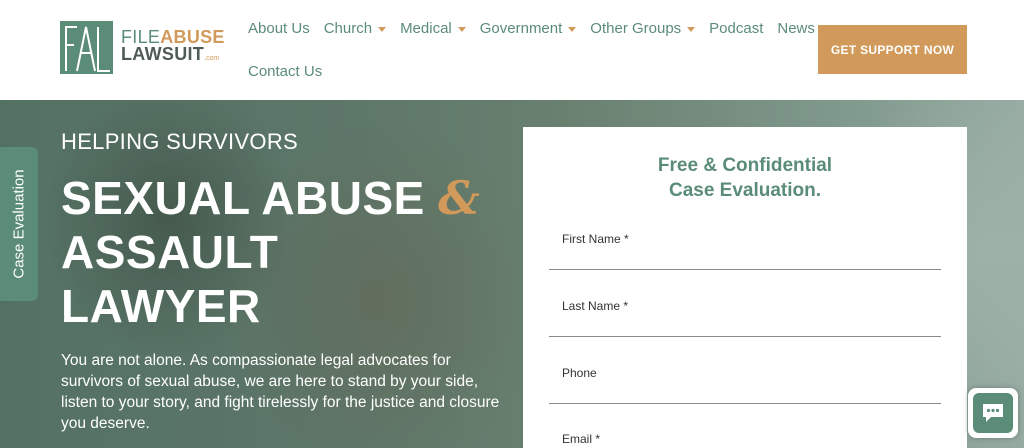 This screenshot has width=1024, height=448. Describe the element at coordinates (521, 28) in the screenshot. I see `nav-label: Government` at that location.